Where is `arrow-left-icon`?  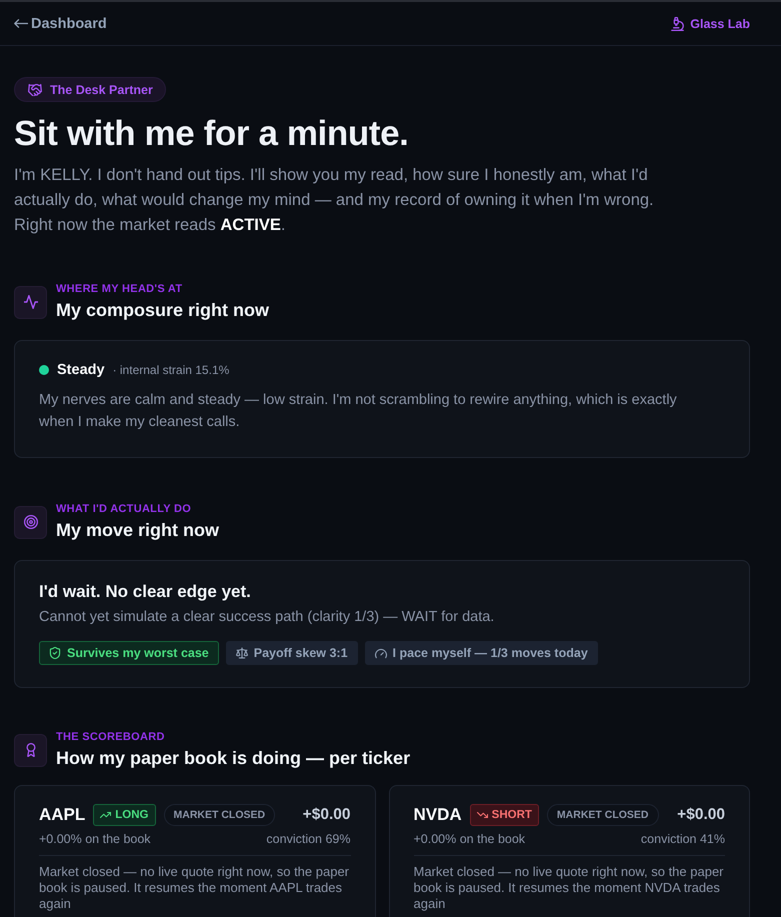 arrow-left-icon is located at coordinates (21, 23).